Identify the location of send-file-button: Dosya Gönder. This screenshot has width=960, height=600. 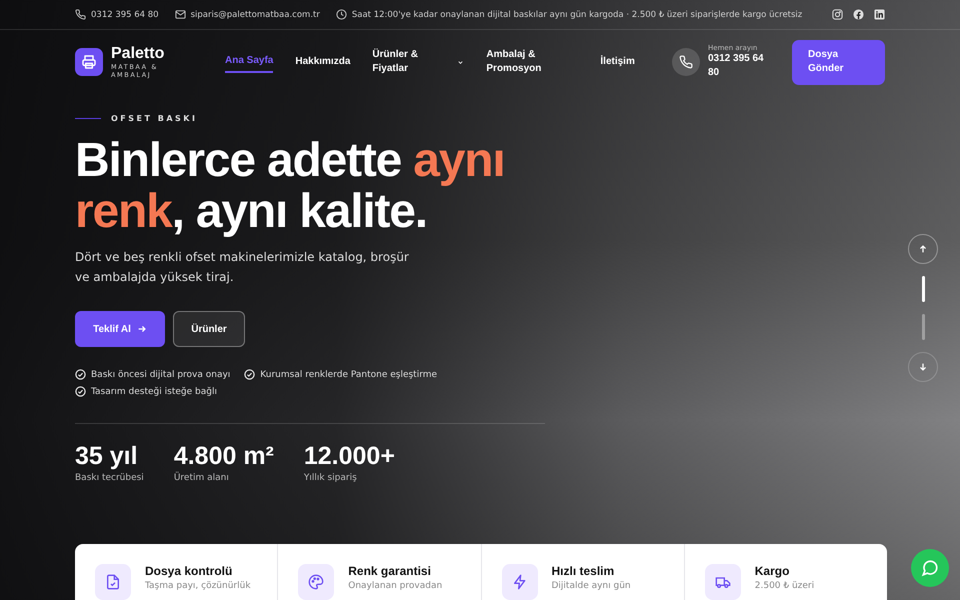
(838, 62).